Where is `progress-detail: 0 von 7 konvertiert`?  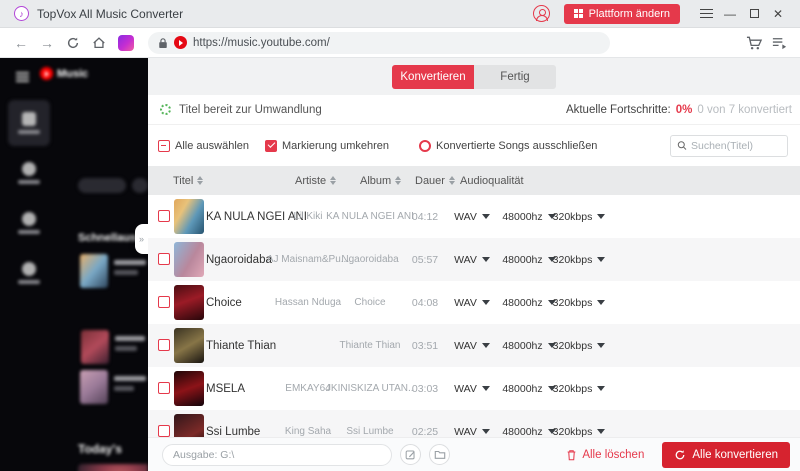
progress-detail: 0 von 7 konvertiert is located at coordinates (744, 109).